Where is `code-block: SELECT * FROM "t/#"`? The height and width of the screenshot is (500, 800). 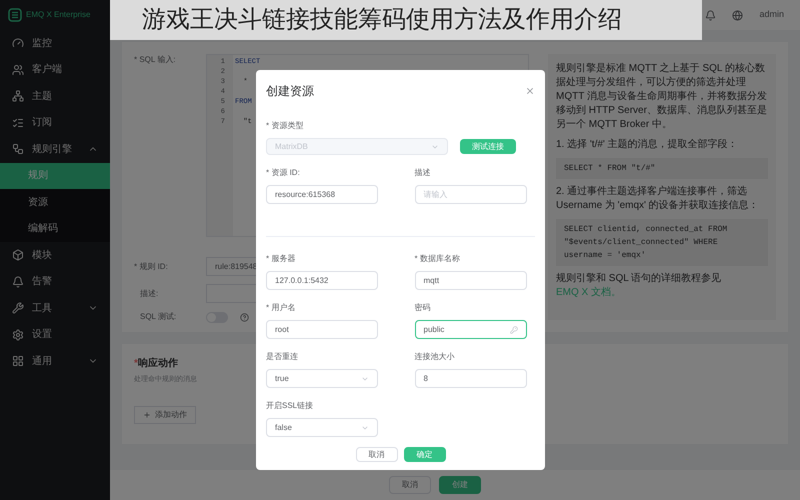
code-block: SELECT * FROM "t/#" is located at coordinates (662, 168).